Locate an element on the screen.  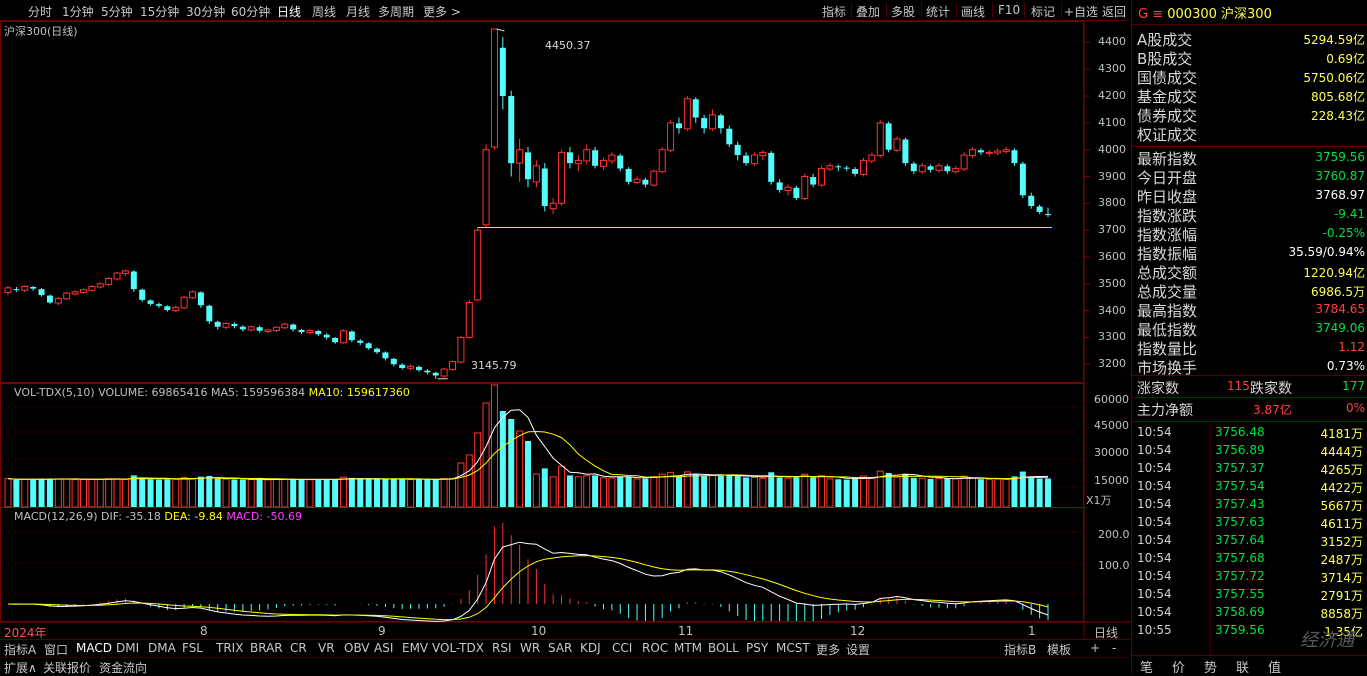
indicator-tab-6: TRIX is located at coordinates (229, 648).